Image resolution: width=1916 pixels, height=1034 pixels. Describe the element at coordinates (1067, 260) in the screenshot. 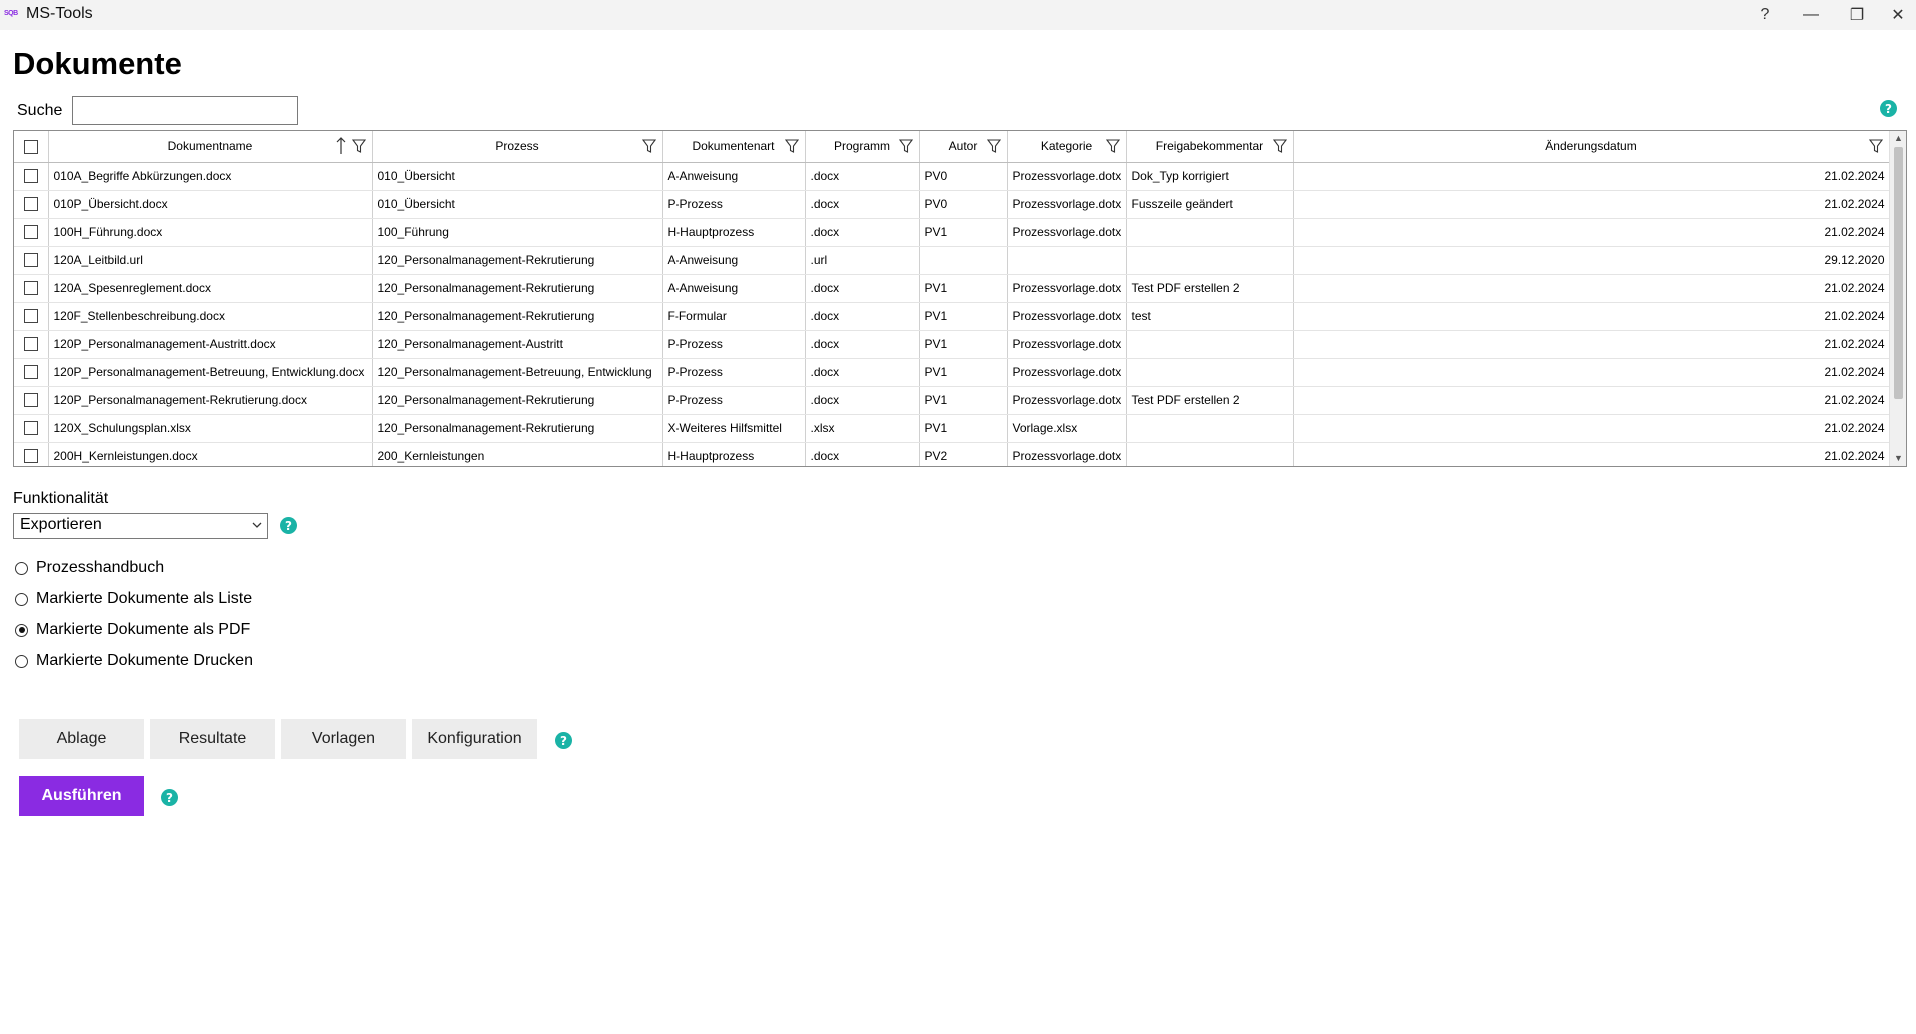

I see `cell-kategorie` at that location.